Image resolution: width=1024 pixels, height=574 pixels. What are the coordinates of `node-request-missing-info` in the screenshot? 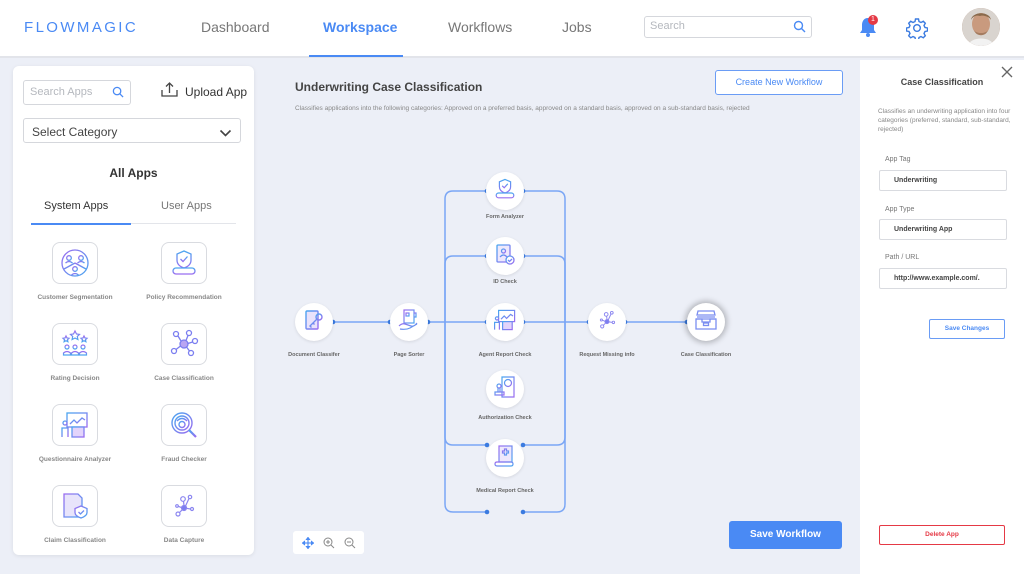 It's located at (607, 322).